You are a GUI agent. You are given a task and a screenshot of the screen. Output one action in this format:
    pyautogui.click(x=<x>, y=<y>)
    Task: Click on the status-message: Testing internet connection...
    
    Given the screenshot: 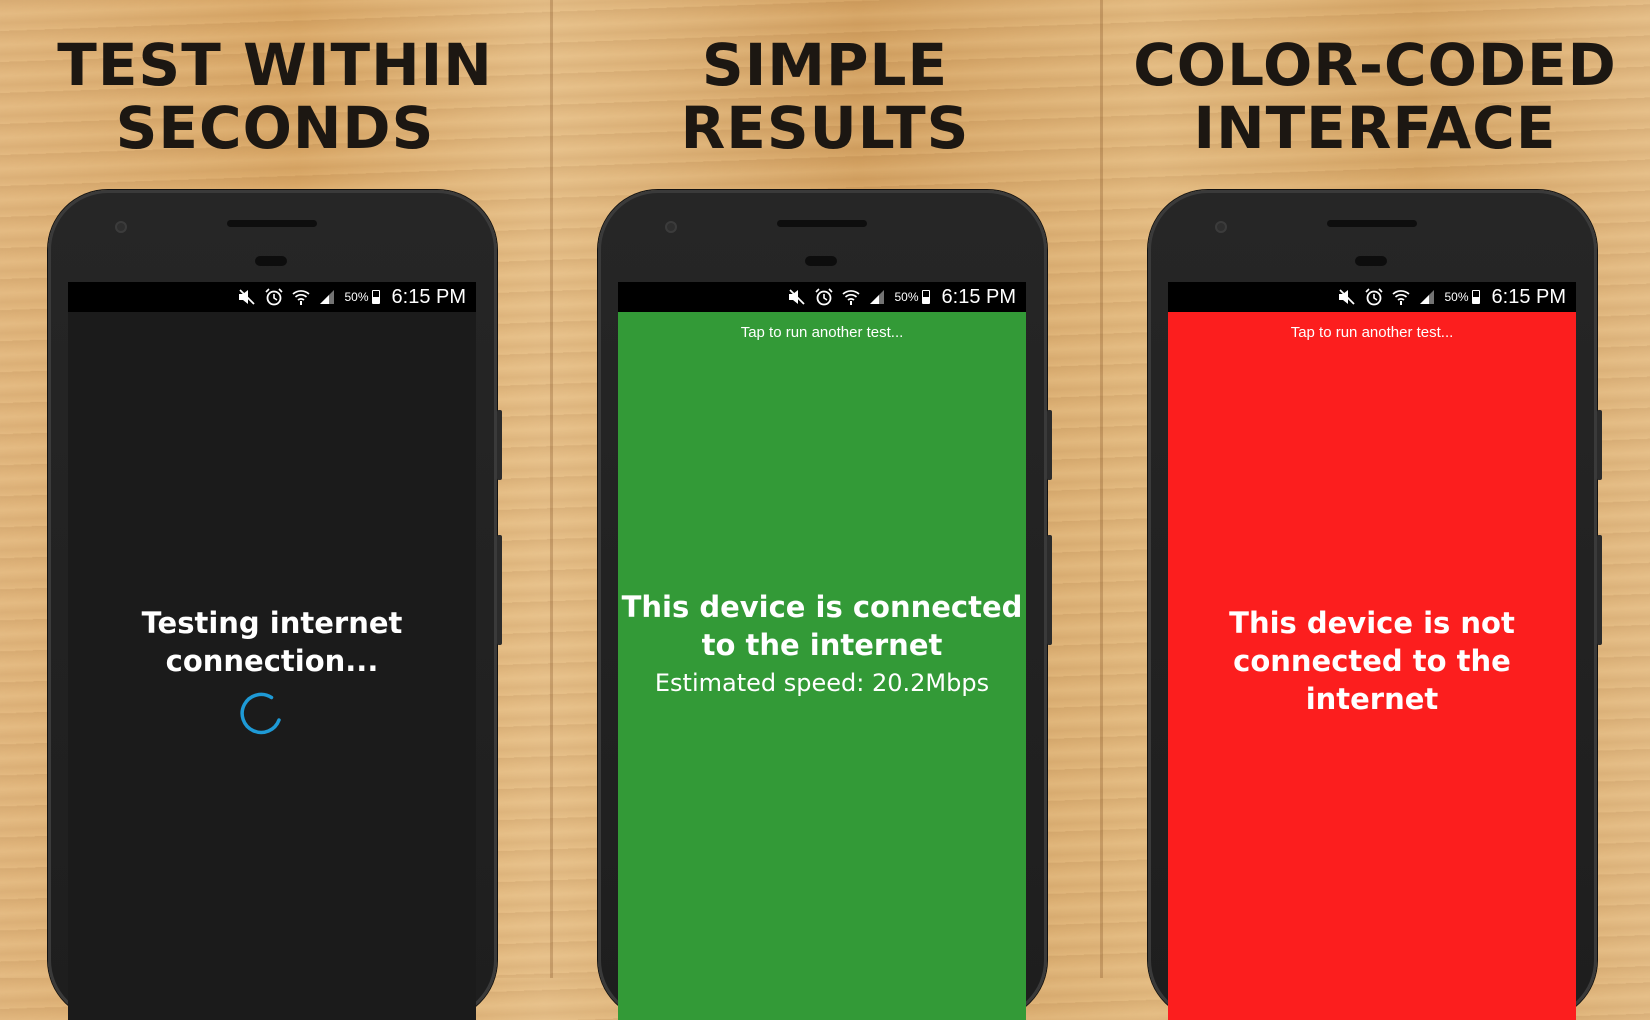 What is the action you would take?
    pyautogui.click(x=272, y=642)
    